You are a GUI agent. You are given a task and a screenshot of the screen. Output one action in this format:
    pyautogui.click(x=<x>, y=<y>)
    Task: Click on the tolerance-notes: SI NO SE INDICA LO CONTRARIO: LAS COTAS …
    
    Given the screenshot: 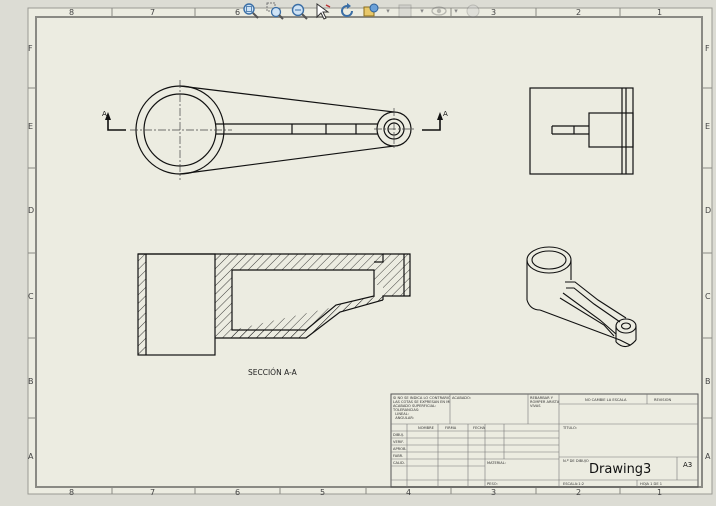 What is the action you would take?
    pyautogui.click(x=421, y=408)
    